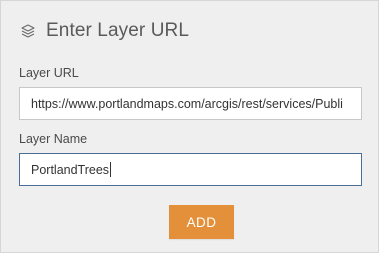 This screenshot has height=253, width=379. I want to click on panel-header: Enter Layer URL, so click(104, 31).